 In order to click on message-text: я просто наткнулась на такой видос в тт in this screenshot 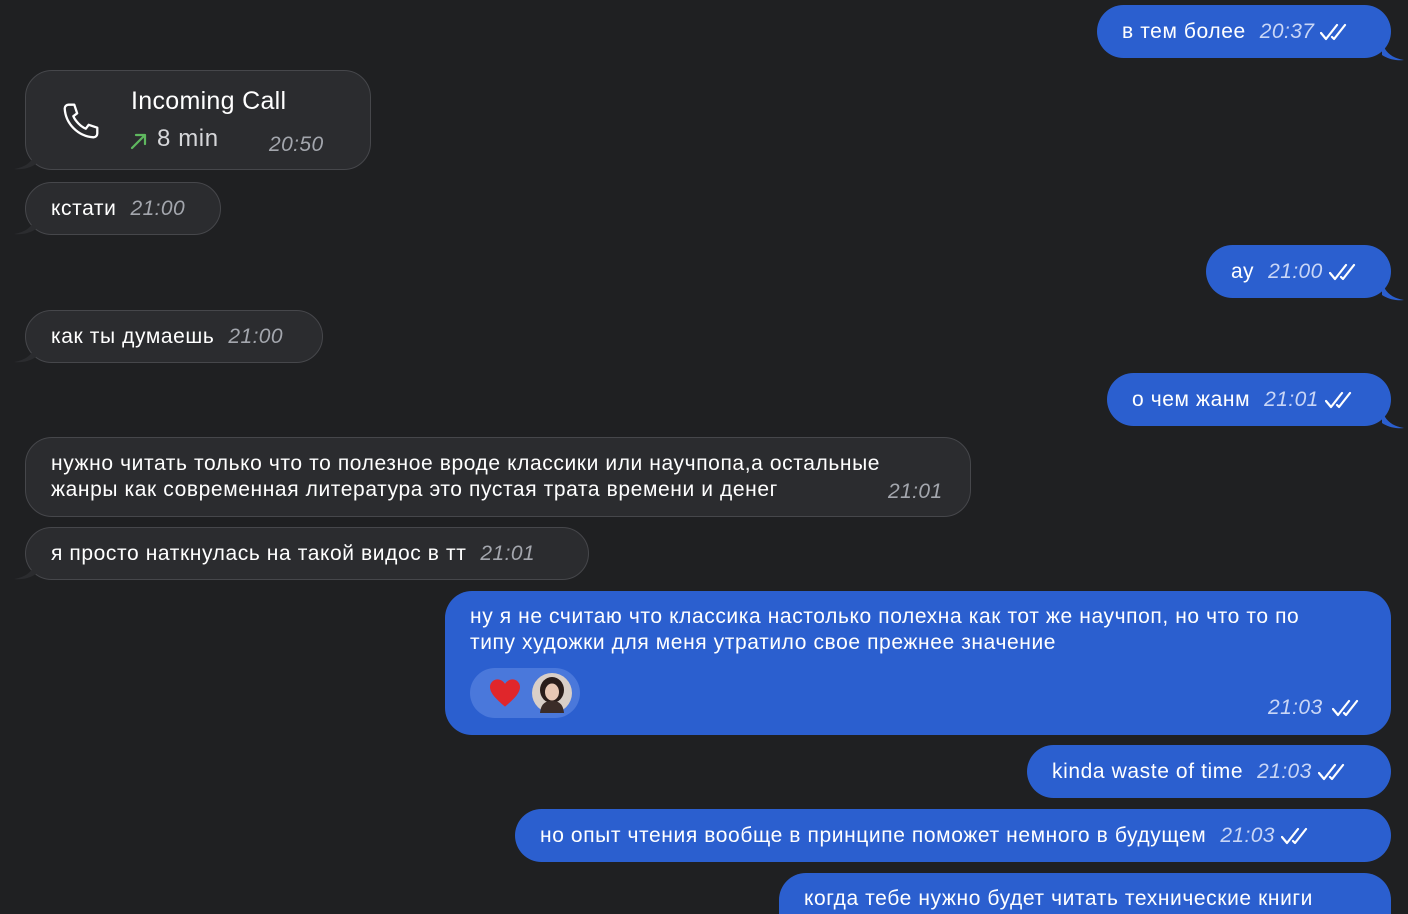, I will do `click(259, 553)`.